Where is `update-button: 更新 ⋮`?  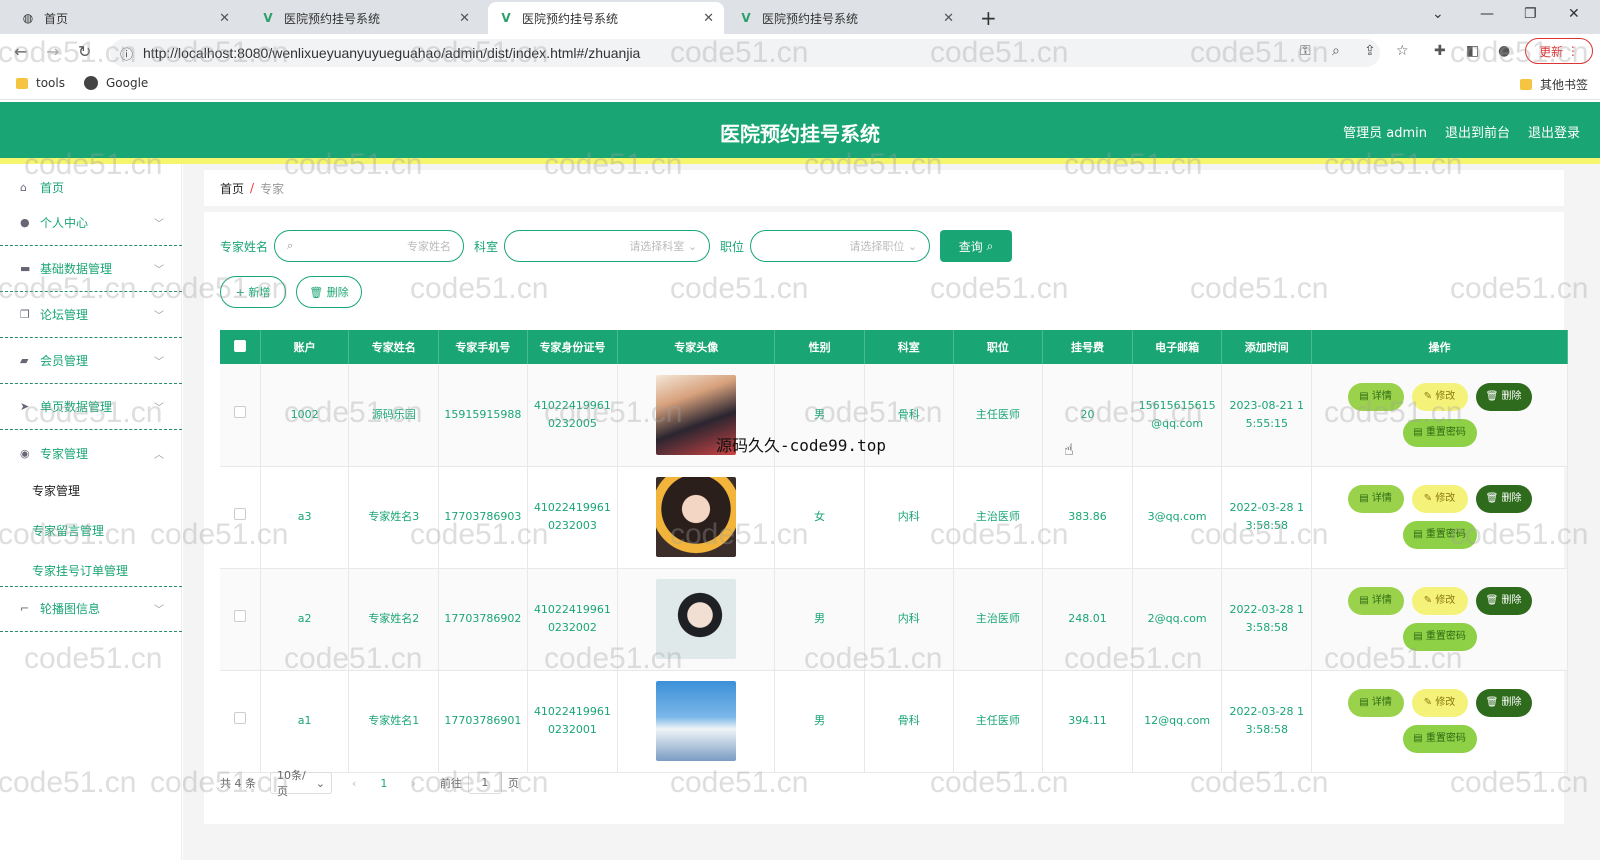
update-button: 更新 ⋮ is located at coordinates (1559, 51).